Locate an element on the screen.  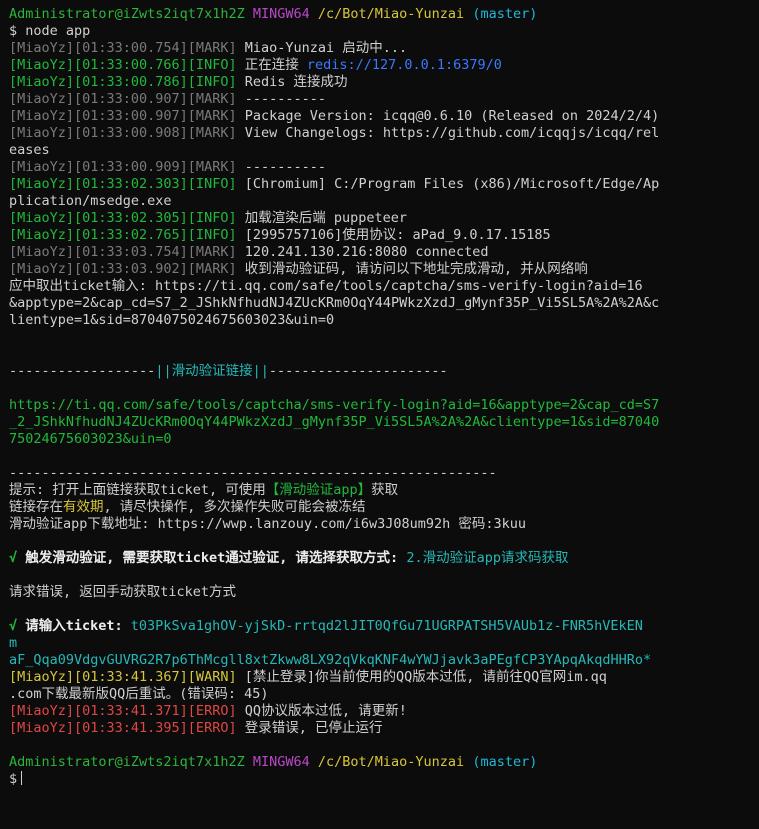
tip-line: 链接存在有效期, 请尽快操作, 多次操作失败可能会被冻结 is located at coordinates (380, 507).